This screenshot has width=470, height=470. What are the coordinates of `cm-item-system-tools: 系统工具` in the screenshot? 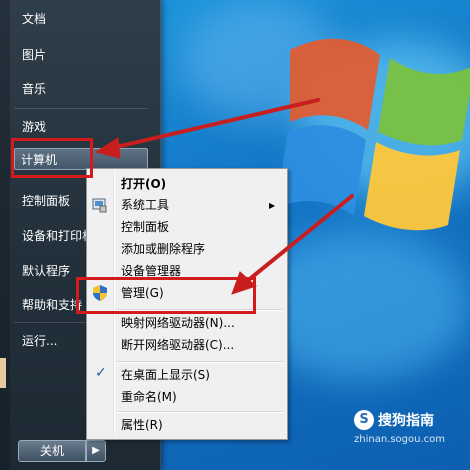 It's located at (145, 205).